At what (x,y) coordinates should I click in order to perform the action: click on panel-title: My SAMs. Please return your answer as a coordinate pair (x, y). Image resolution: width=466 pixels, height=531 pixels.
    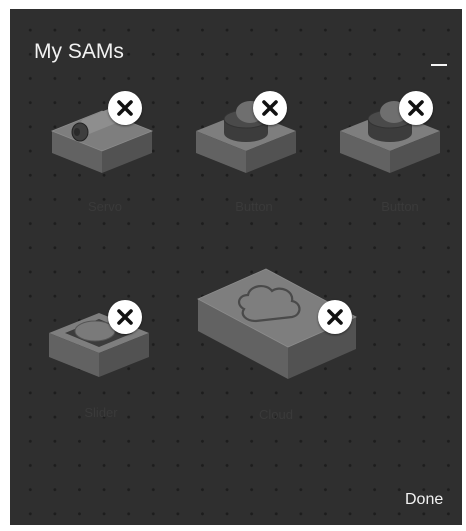
    Looking at the image, I should click on (79, 51).